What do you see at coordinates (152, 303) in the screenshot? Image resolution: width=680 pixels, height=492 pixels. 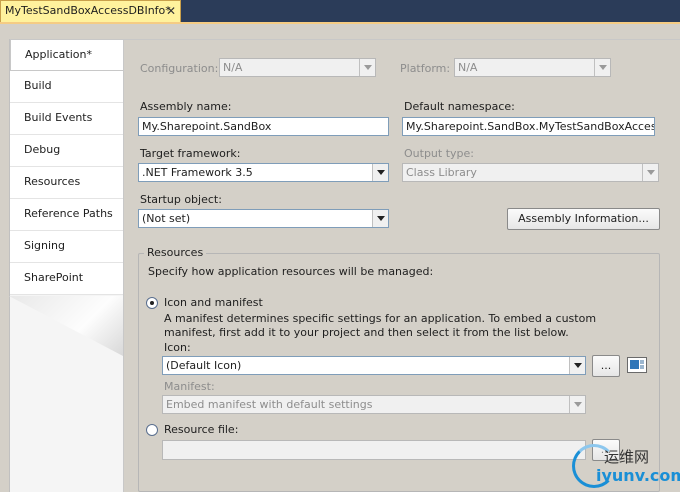 I see `icon-manifest-radio` at bounding box center [152, 303].